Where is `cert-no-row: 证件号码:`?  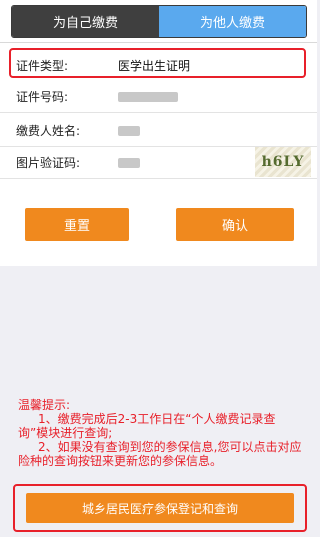 cert-no-row: 证件号码: is located at coordinates (158, 97).